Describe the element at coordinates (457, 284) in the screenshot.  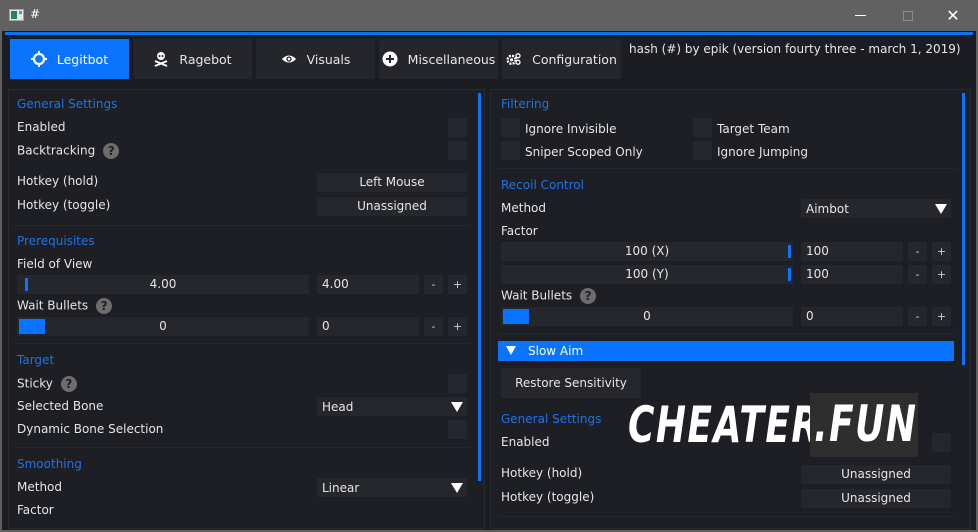
I see `fov-increment-button: +` at that location.